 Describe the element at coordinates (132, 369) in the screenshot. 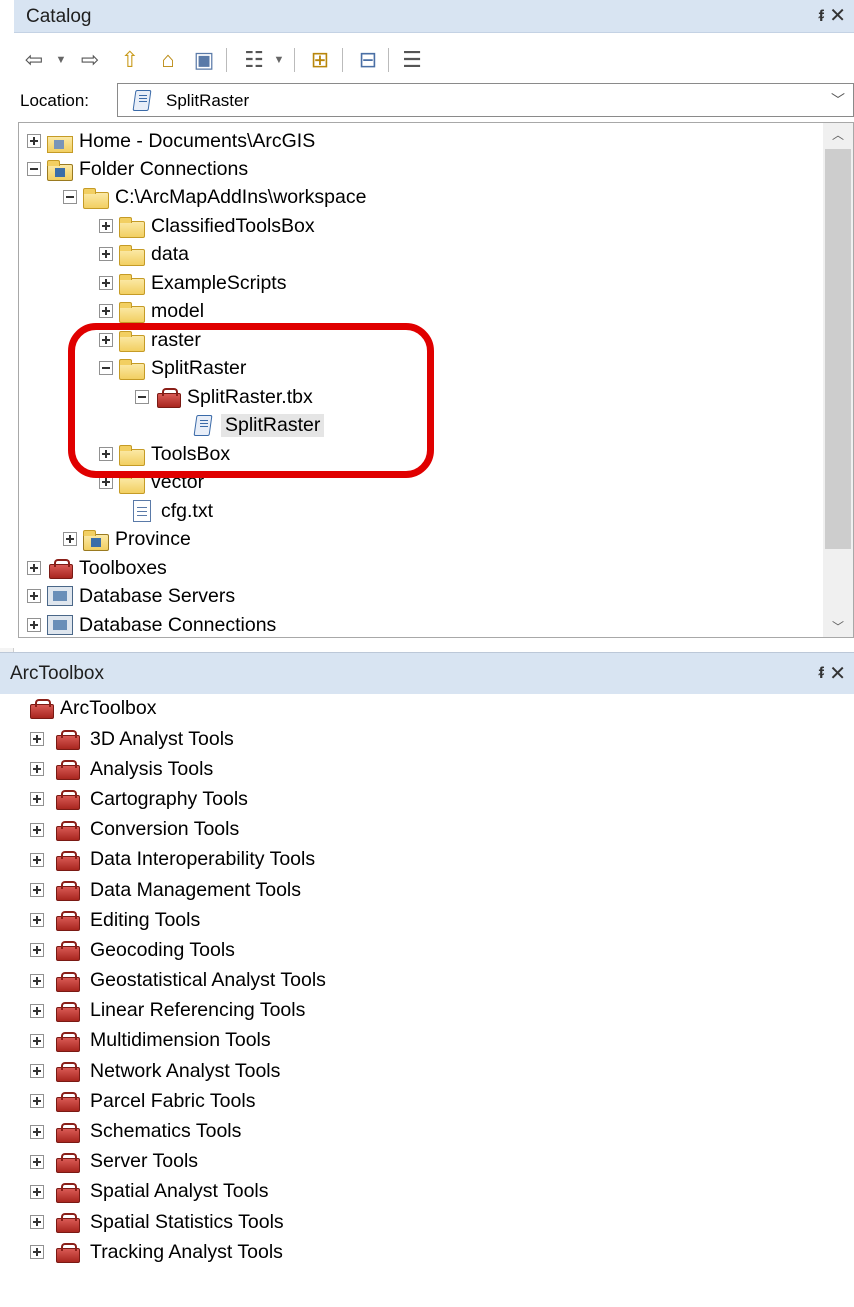

I see `folder-icon` at that location.